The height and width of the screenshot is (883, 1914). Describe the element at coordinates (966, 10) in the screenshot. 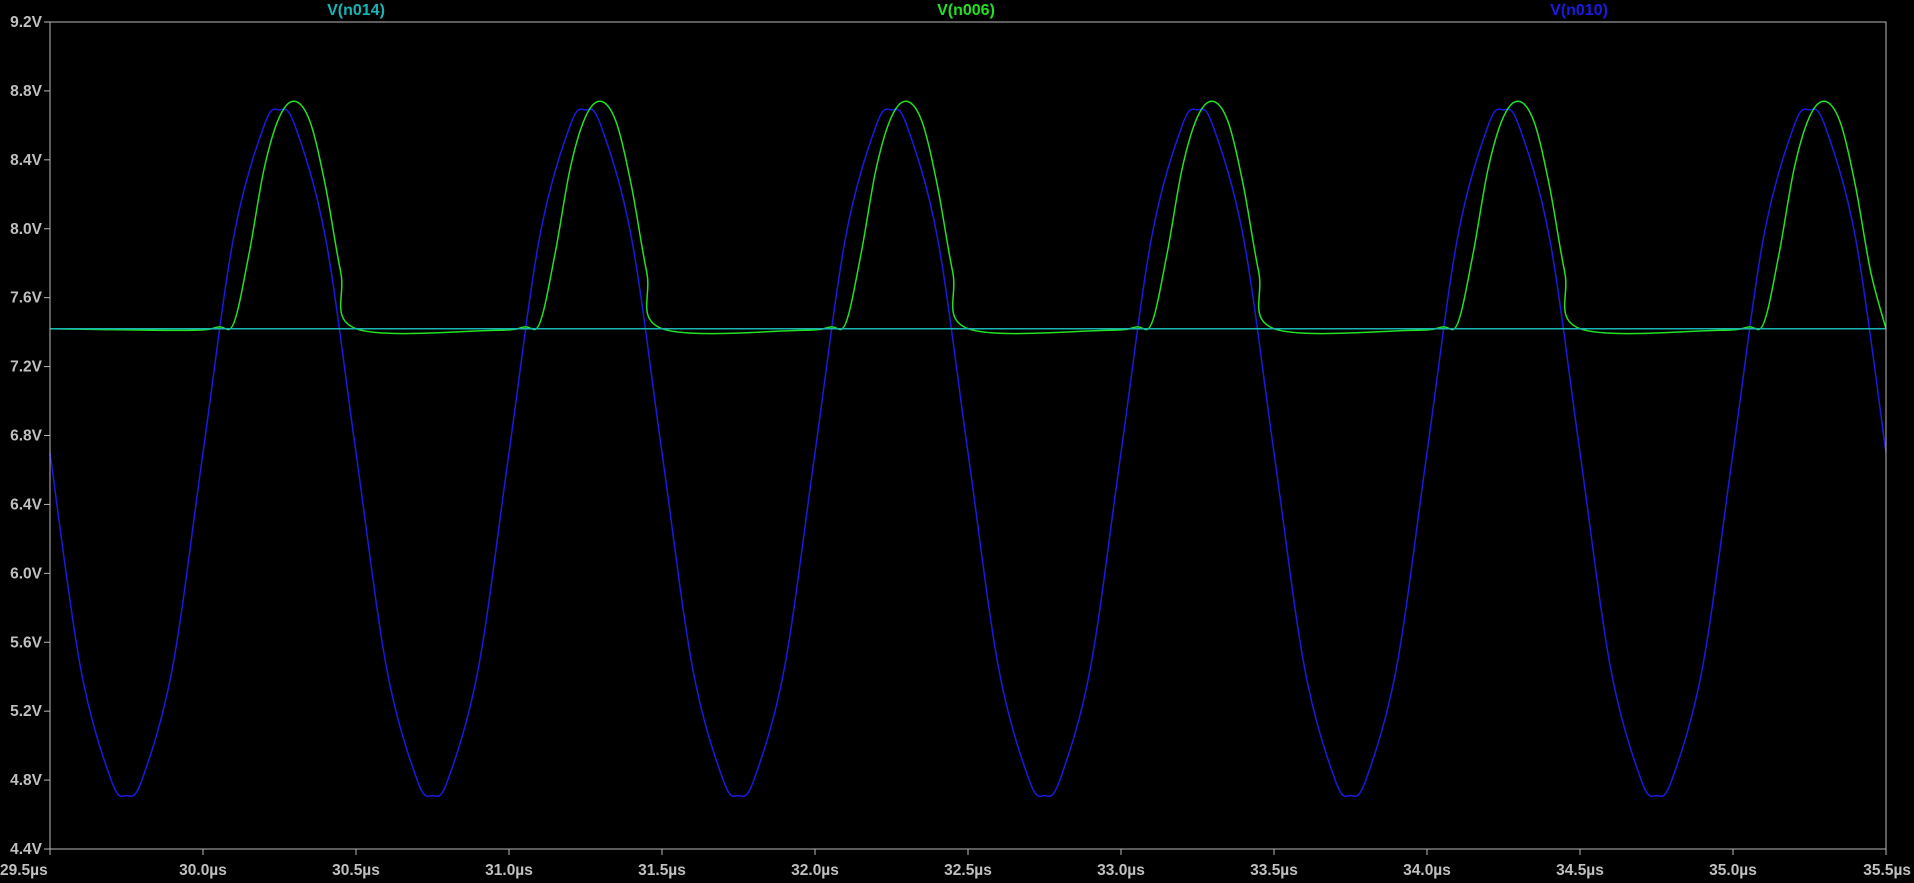

I see `legend-entry: V(n006)` at that location.